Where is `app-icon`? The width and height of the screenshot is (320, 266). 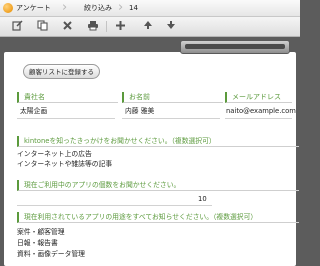 app-icon is located at coordinates (8, 8).